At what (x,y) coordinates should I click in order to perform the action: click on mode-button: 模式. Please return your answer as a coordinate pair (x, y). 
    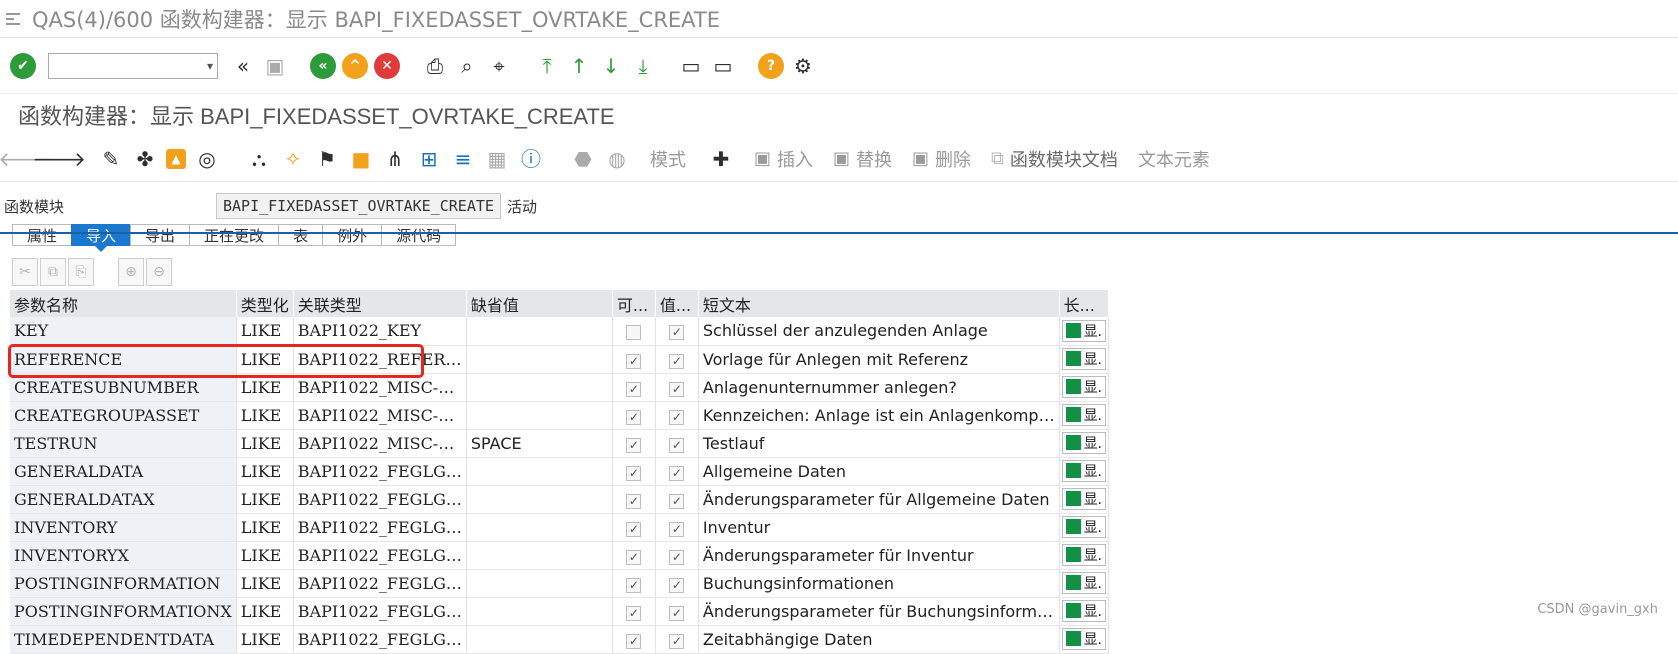
    Looking at the image, I should click on (668, 159).